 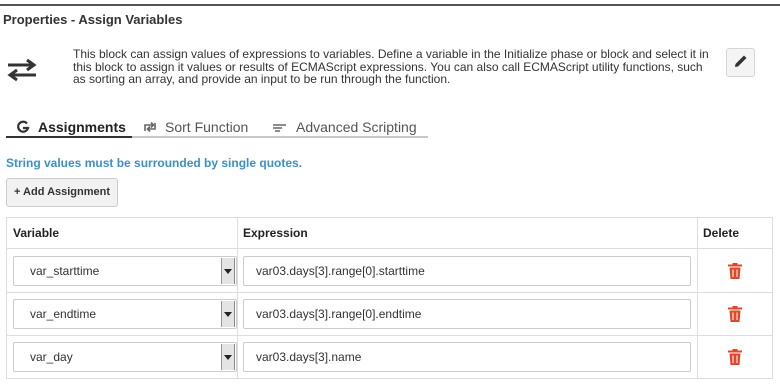 I want to click on add-assignment-button: + Add Assignment, so click(x=62, y=192).